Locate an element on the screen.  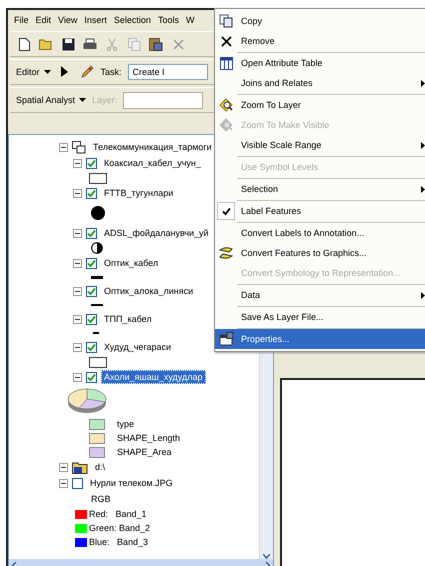
band-label: Red: Band_1 is located at coordinates (118, 514).